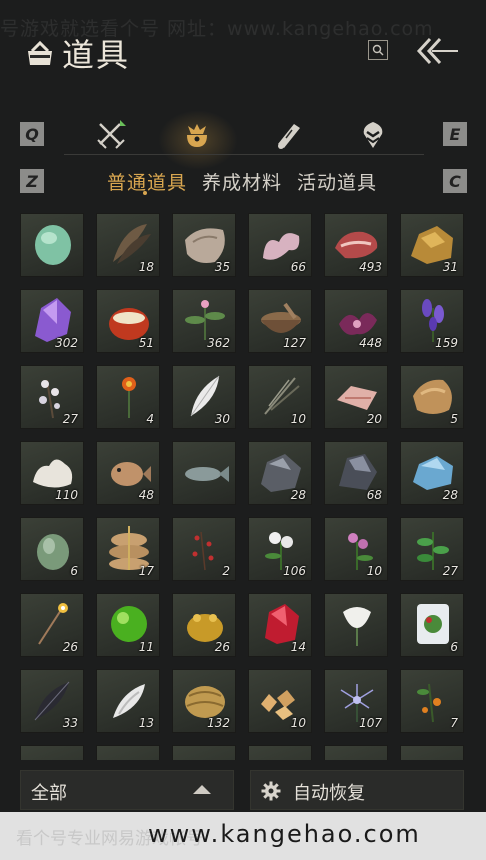 The image size is (486, 860). I want to click on white-lily-icon, so click(357, 626).